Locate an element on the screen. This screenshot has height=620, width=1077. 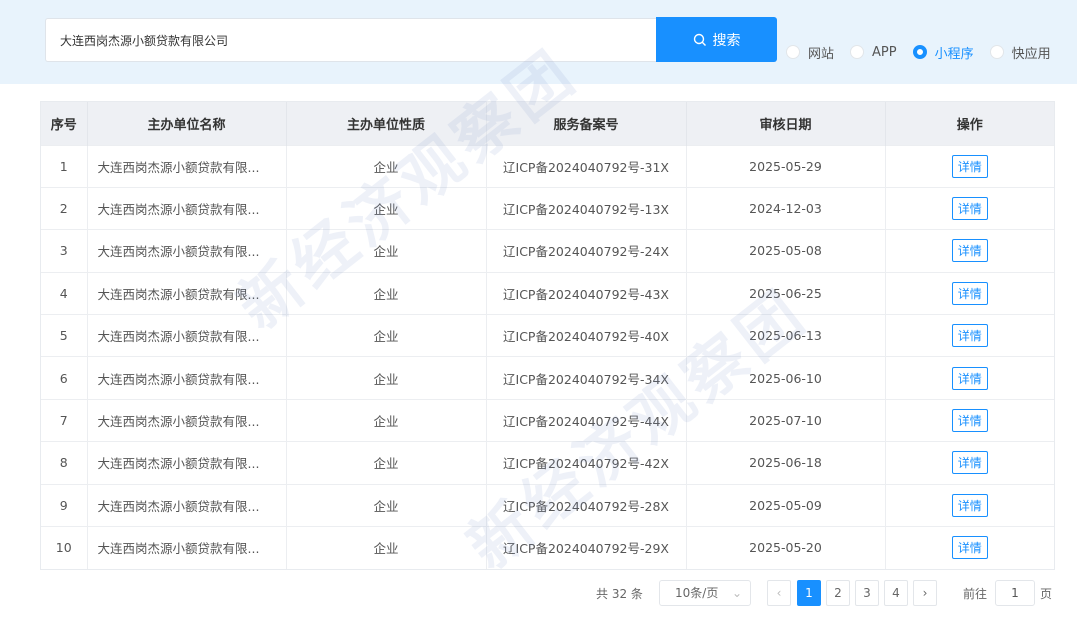
header-review-date: 审核日期 is located at coordinates (786, 123).